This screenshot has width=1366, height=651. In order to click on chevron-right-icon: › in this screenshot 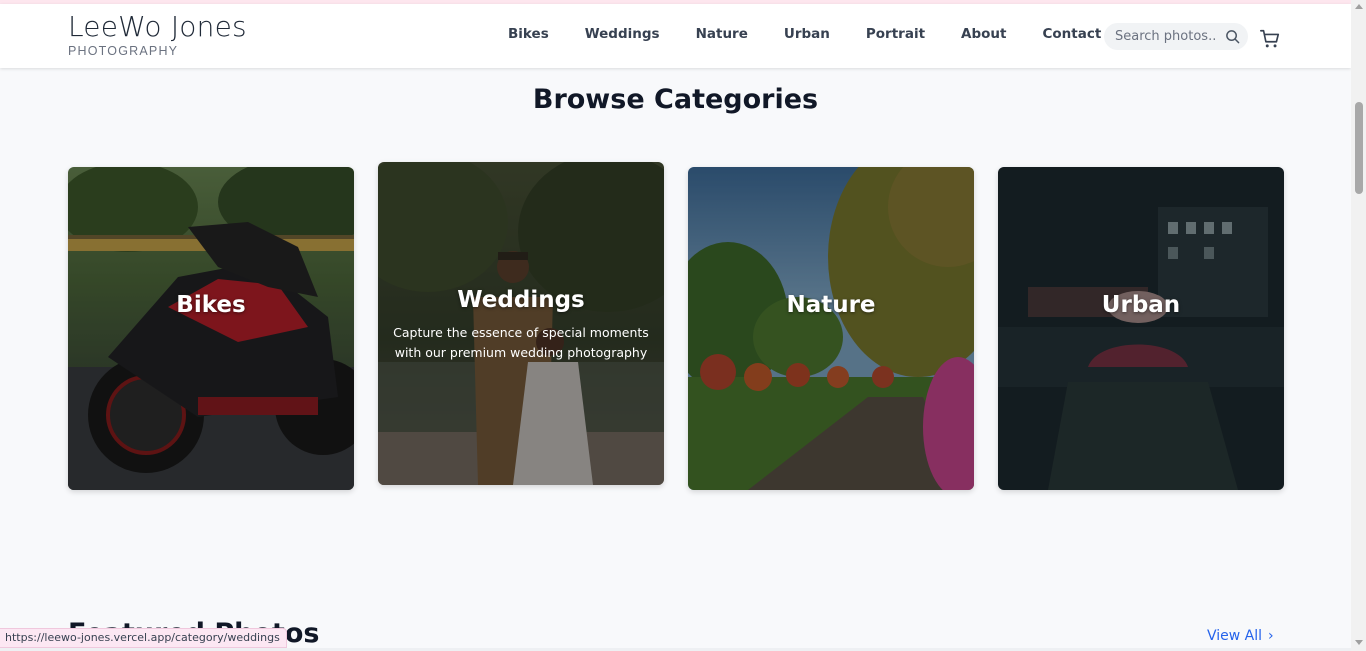, I will do `click(1271, 636)`.